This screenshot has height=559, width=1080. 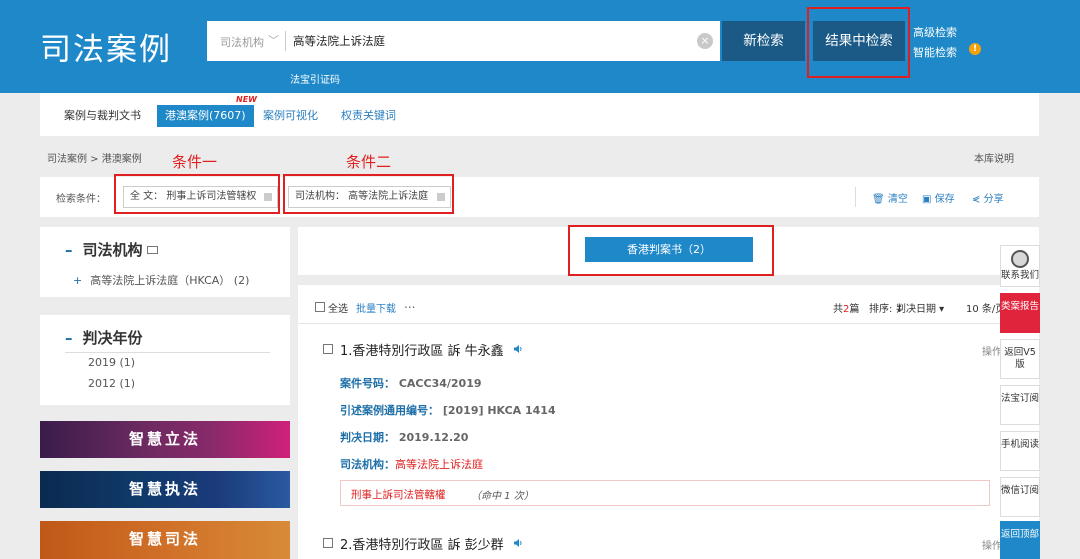 I want to click on save-label: 保存, so click(x=944, y=199).